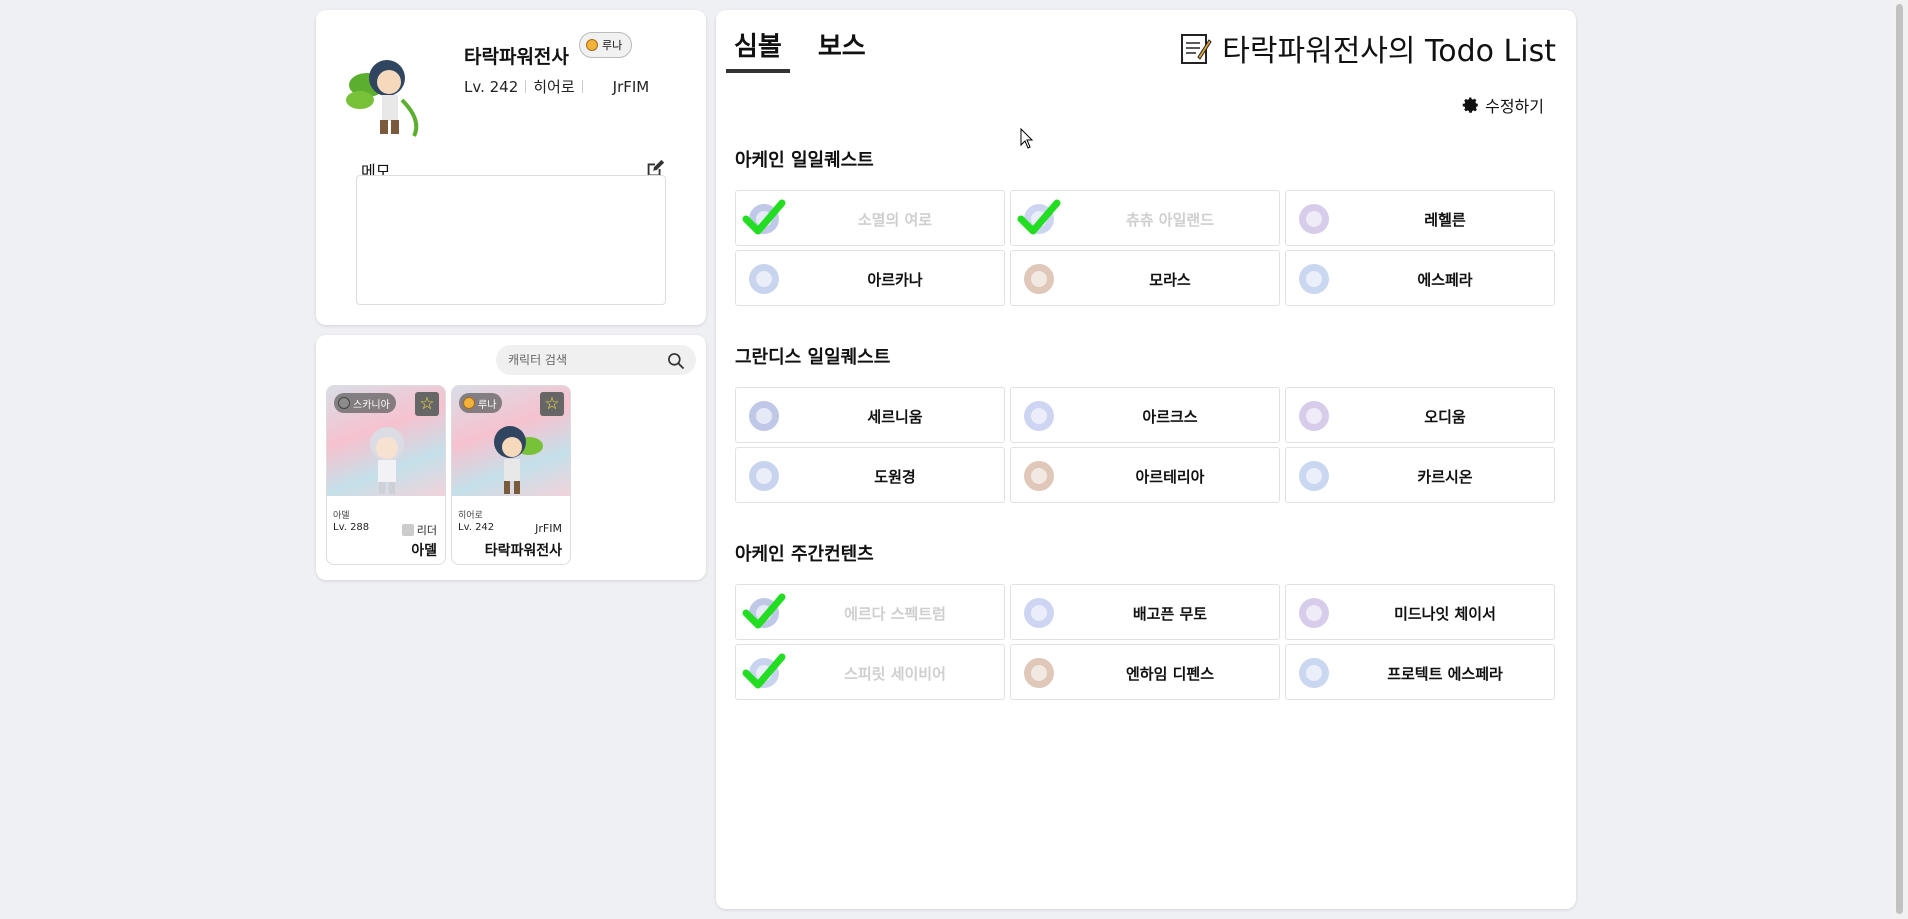 This screenshot has width=1908, height=919. What do you see at coordinates (511, 167) in the screenshot?
I see `profile-panel: 타락파워전사 루나 Lv. 242 히어로 JrFIM 메모` at bounding box center [511, 167].